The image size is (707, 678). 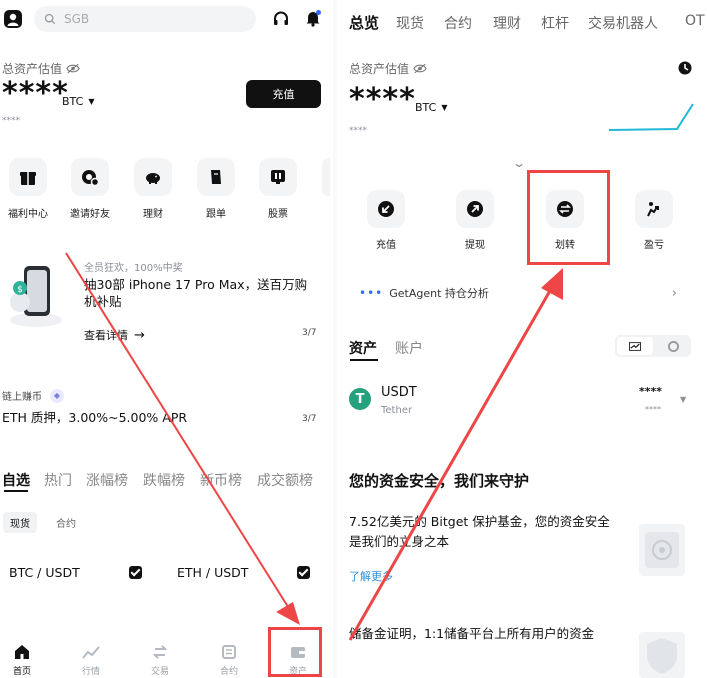 I want to click on market-tab-underline, so click(x=16, y=491).